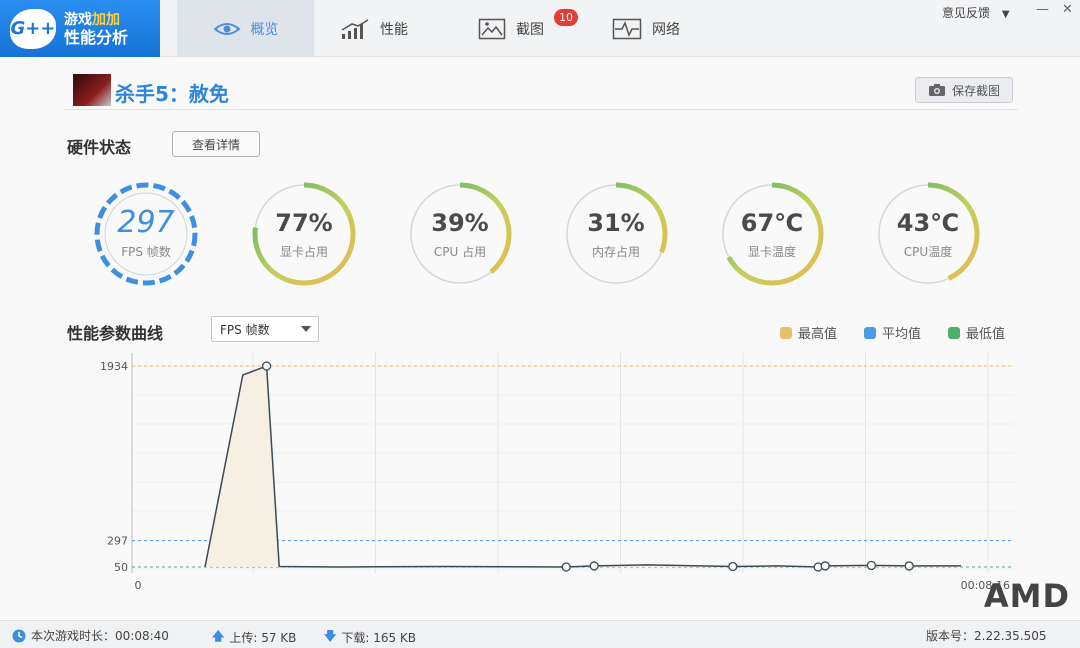 Image resolution: width=1080 pixels, height=648 pixels. Describe the element at coordinates (541, 90) in the screenshot. I see `game-header: 杀手5：赦免 保存截图` at that location.